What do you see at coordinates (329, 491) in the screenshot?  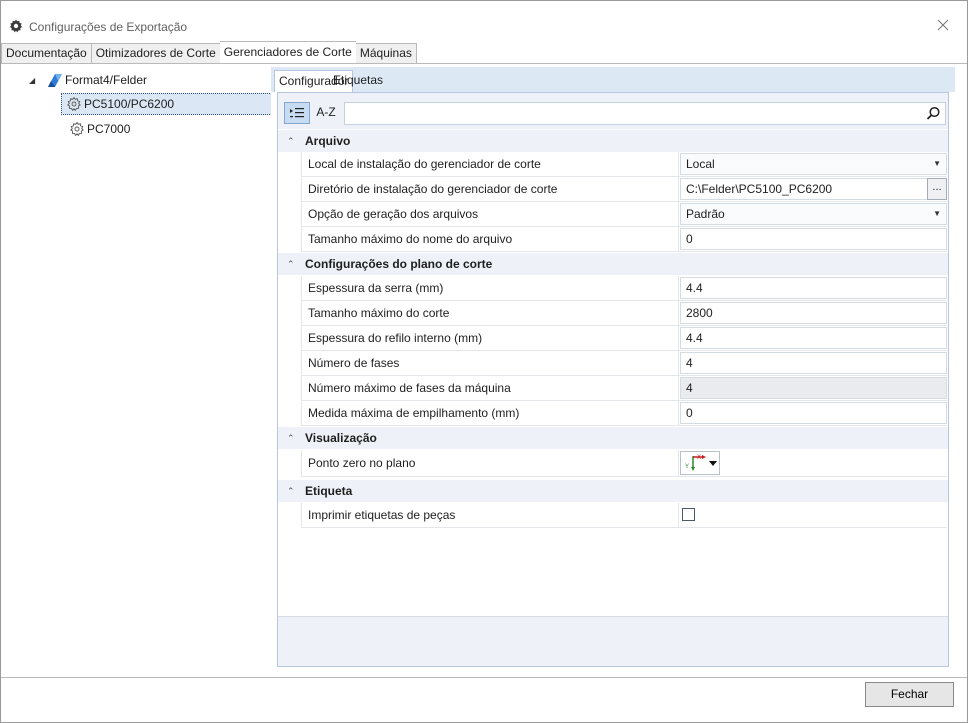 I see `section-title: Etiqueta` at bounding box center [329, 491].